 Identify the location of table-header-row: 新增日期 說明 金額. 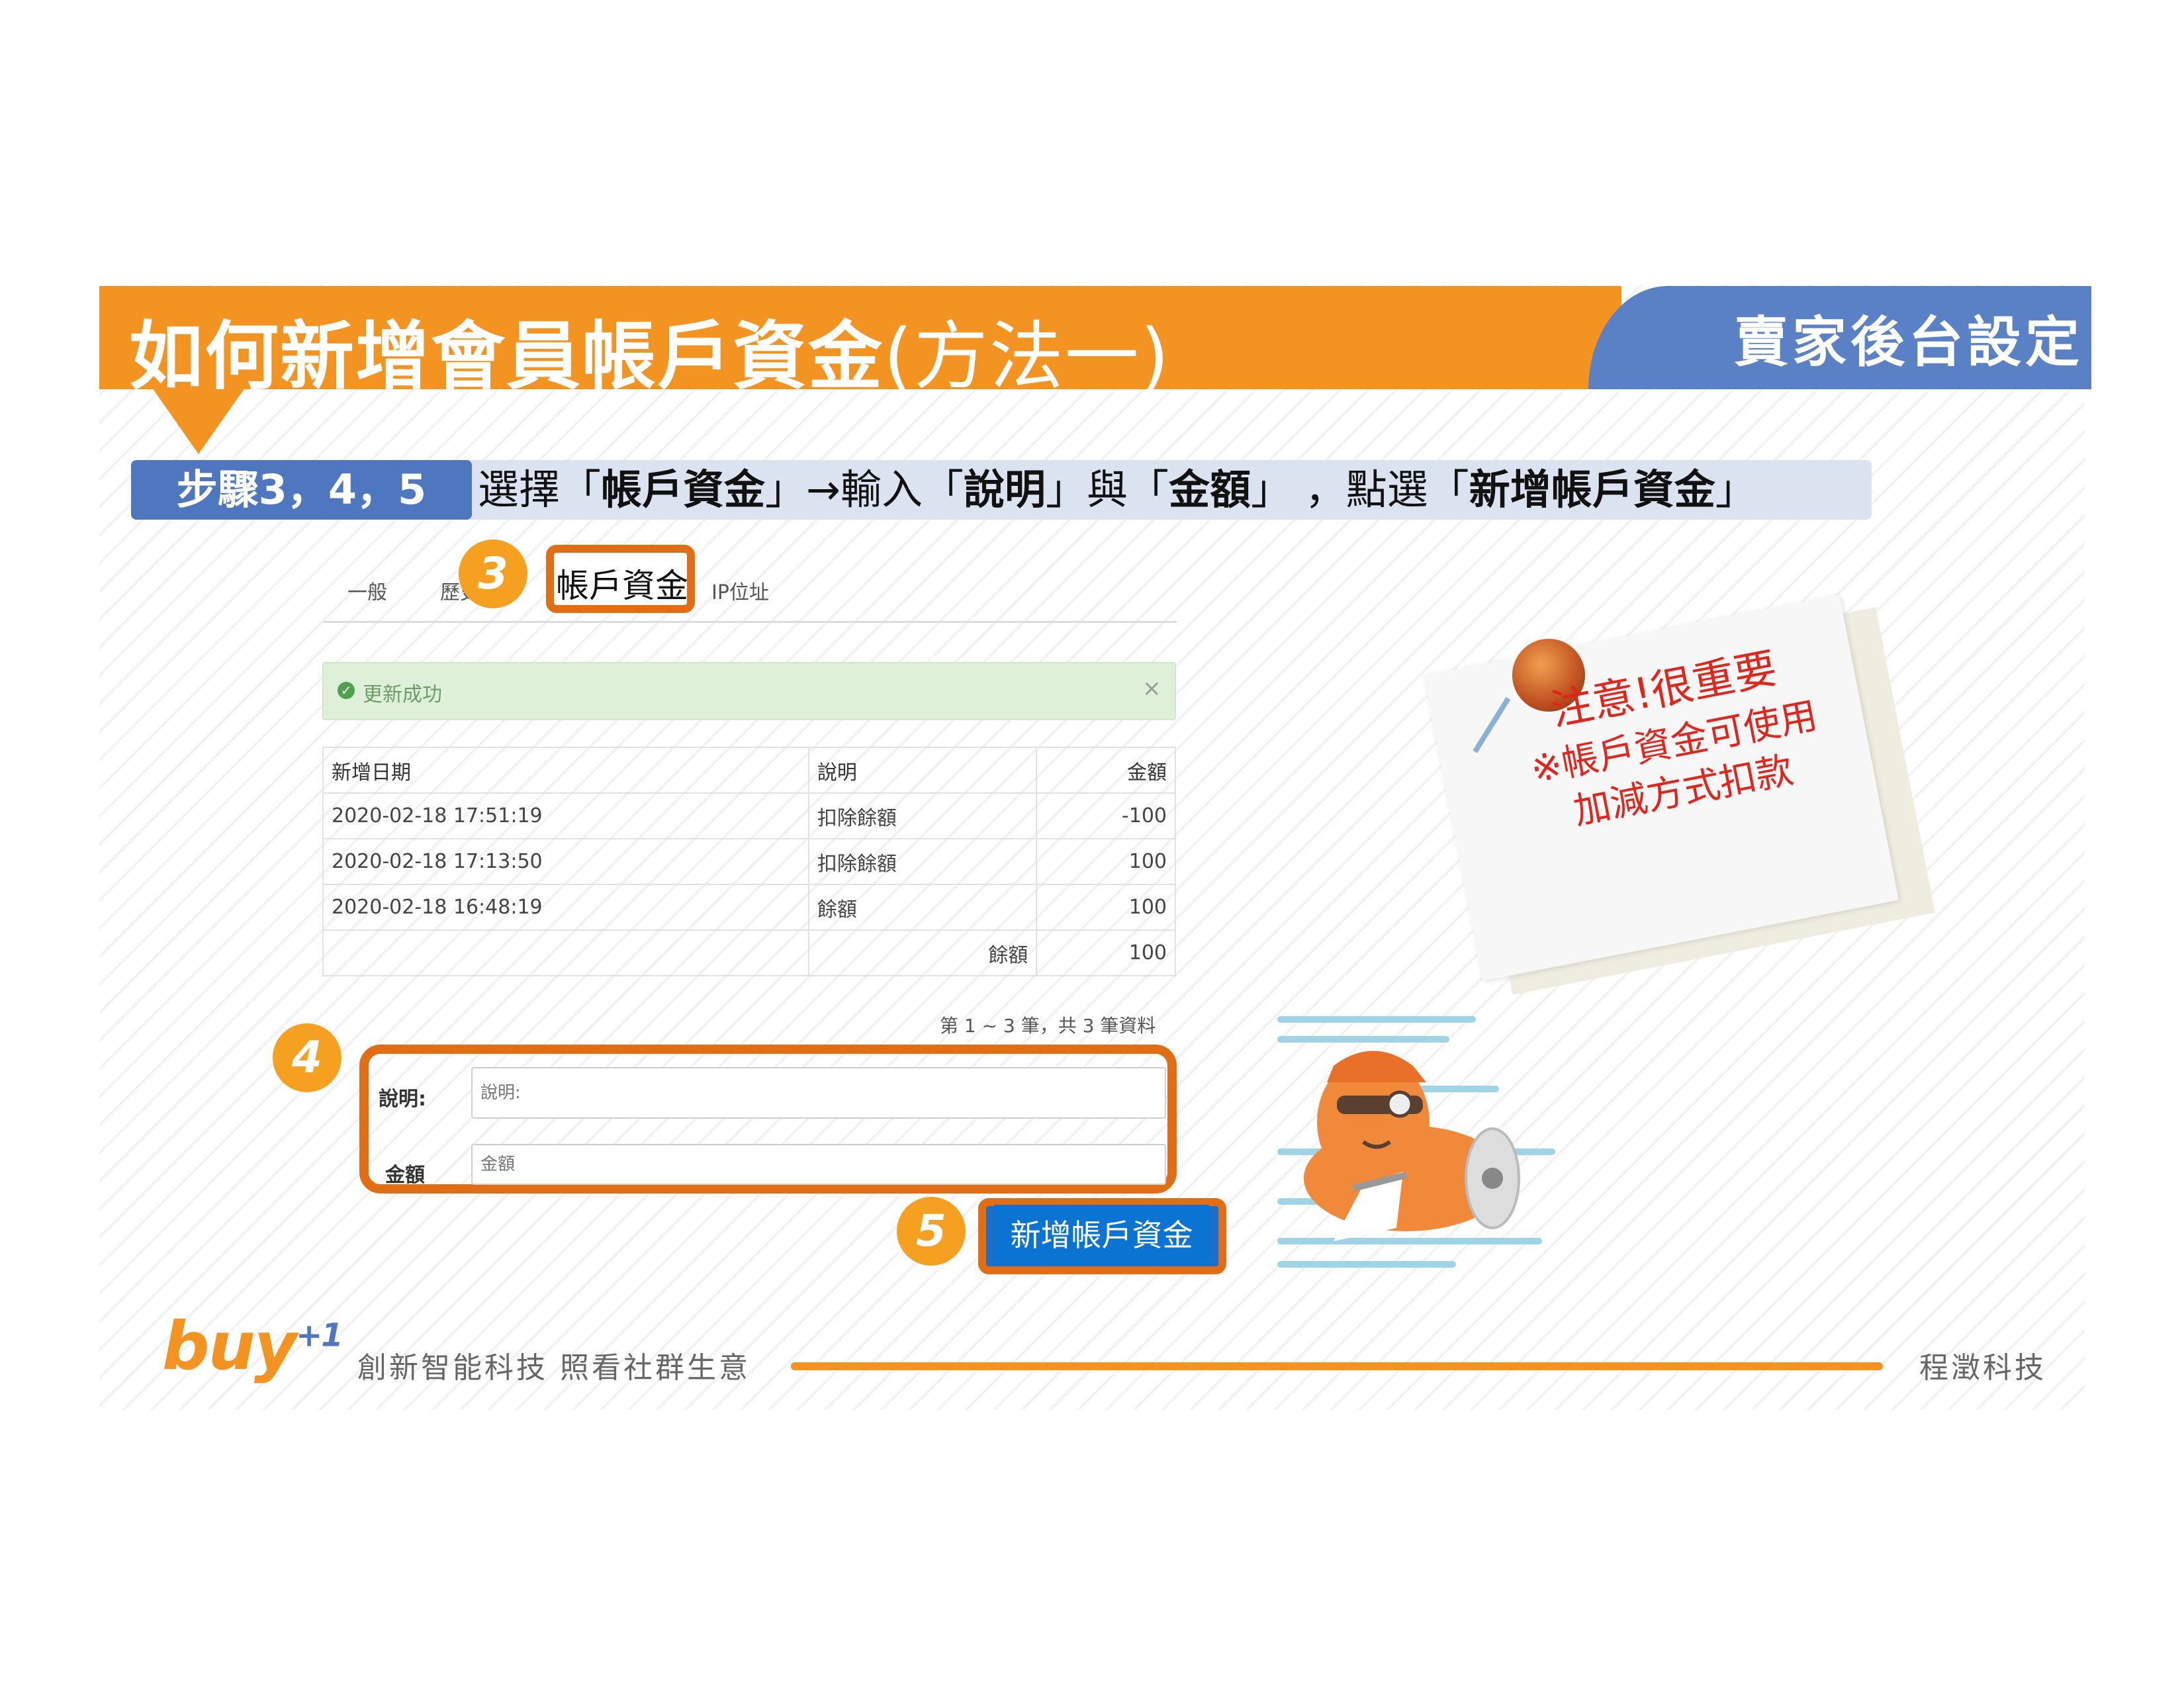
(749, 770).